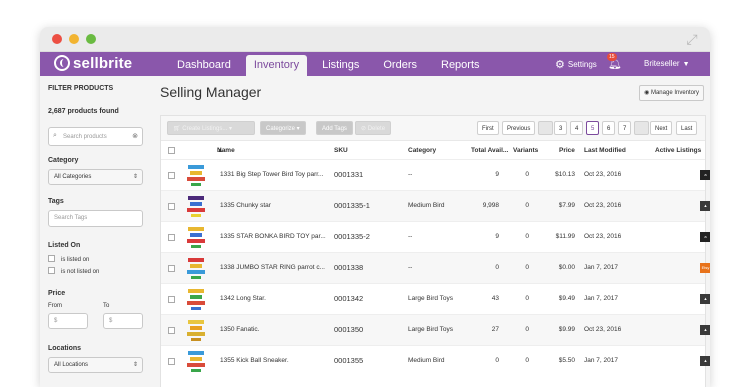  I want to click on page-6: 6, so click(609, 128).